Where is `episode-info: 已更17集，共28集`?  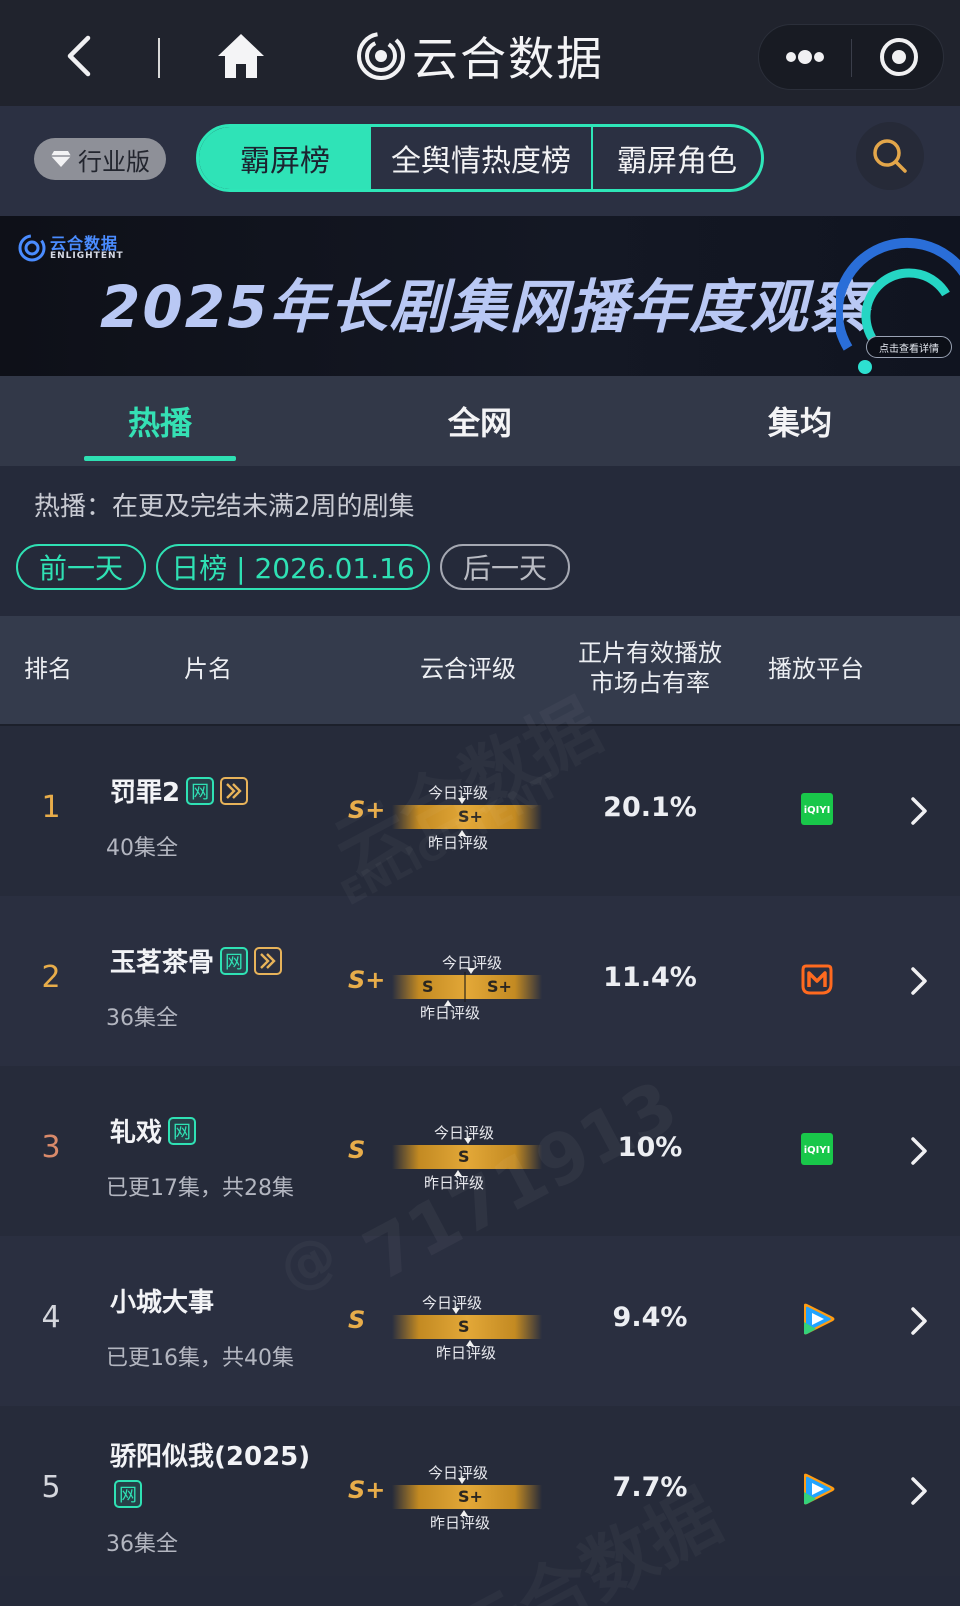 episode-info: 已更17集，共28集 is located at coordinates (200, 1188).